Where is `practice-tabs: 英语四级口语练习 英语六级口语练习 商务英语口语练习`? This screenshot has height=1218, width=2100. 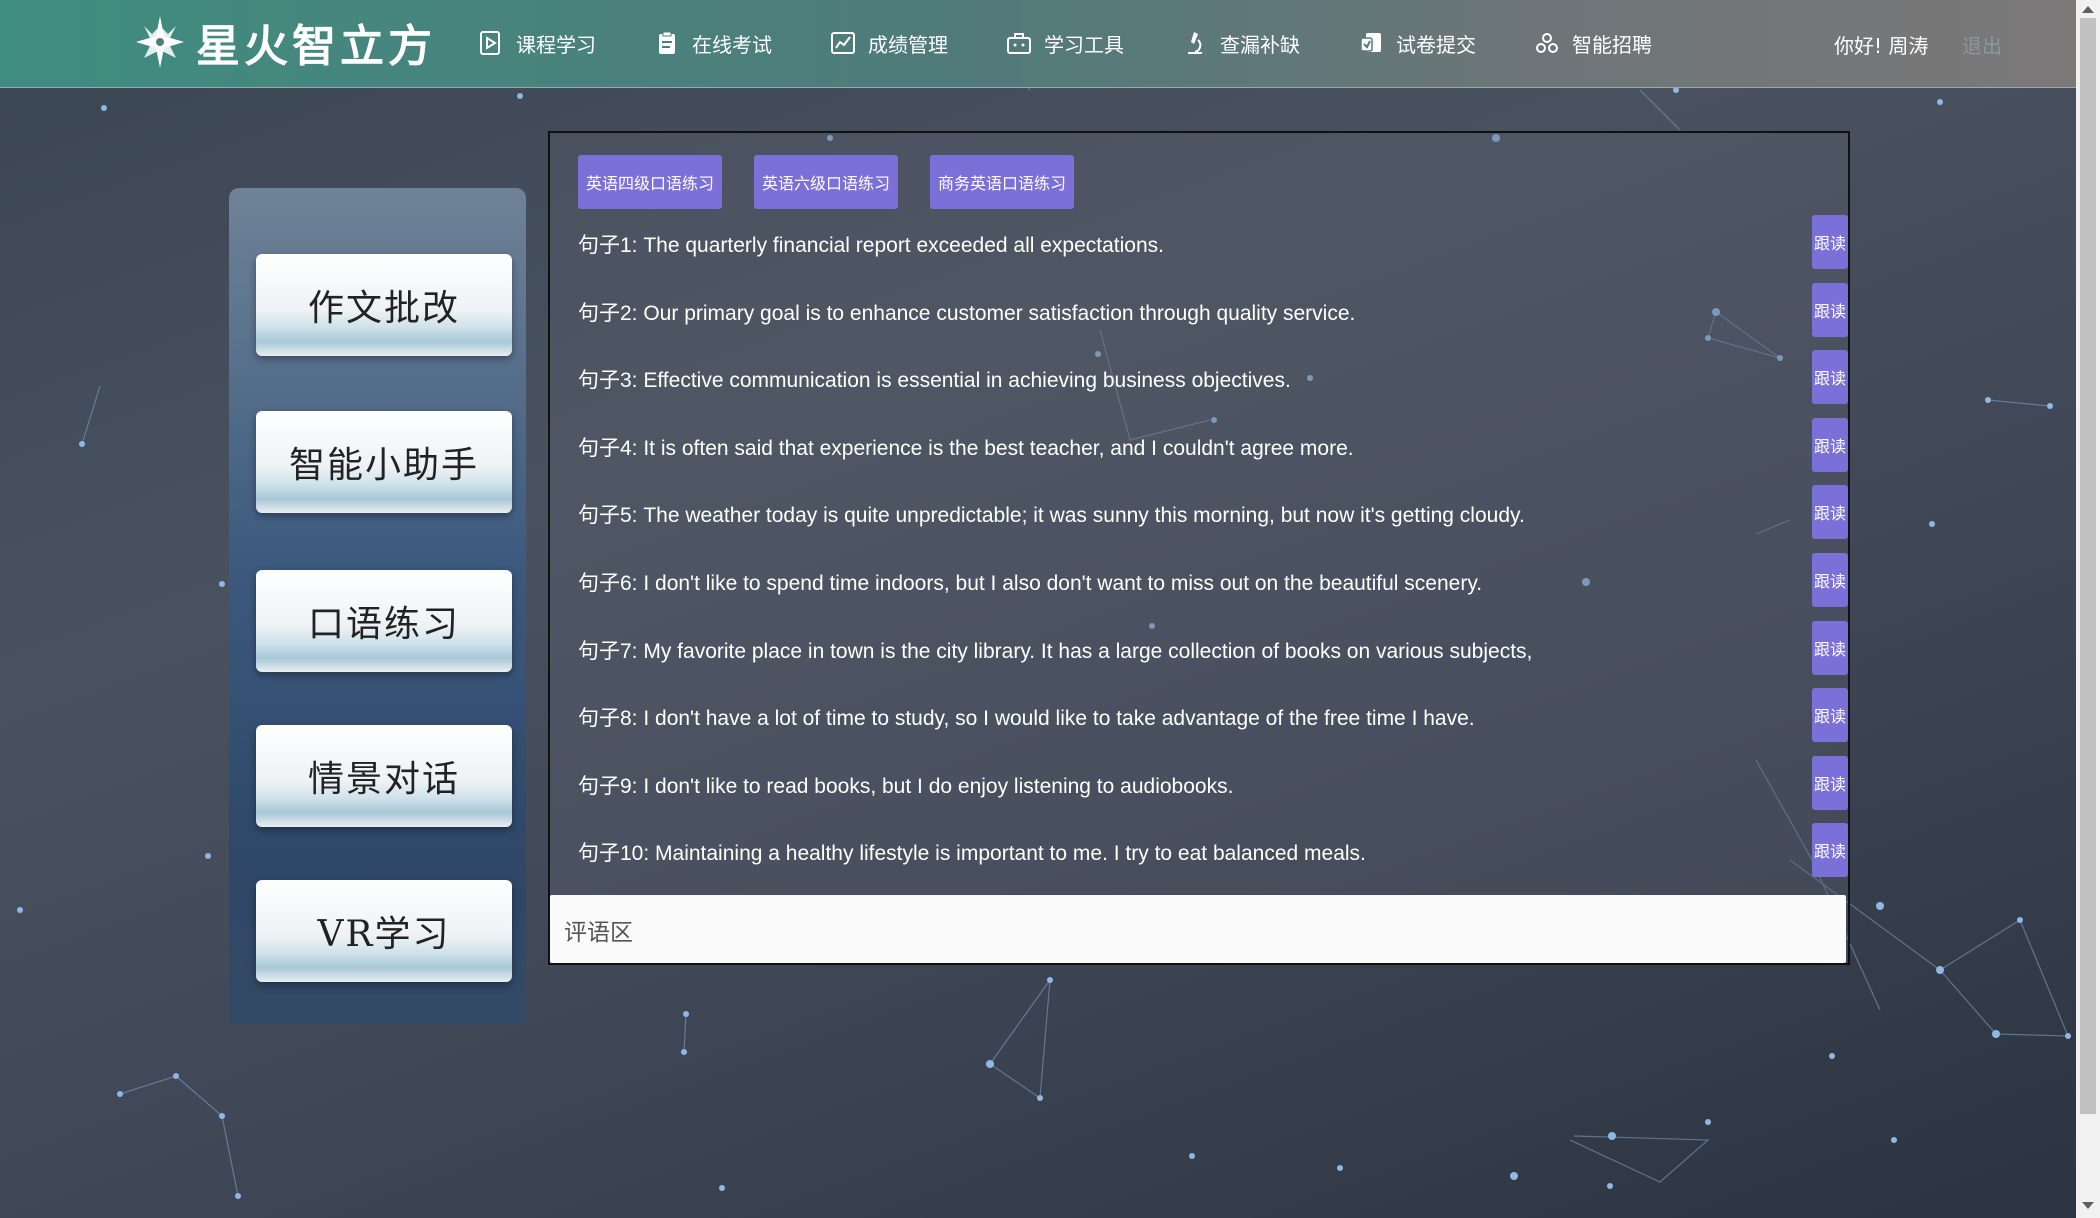
practice-tabs: 英语四级口语练习 英语六级口语练习 商务英语口语练习 is located at coordinates (842, 182).